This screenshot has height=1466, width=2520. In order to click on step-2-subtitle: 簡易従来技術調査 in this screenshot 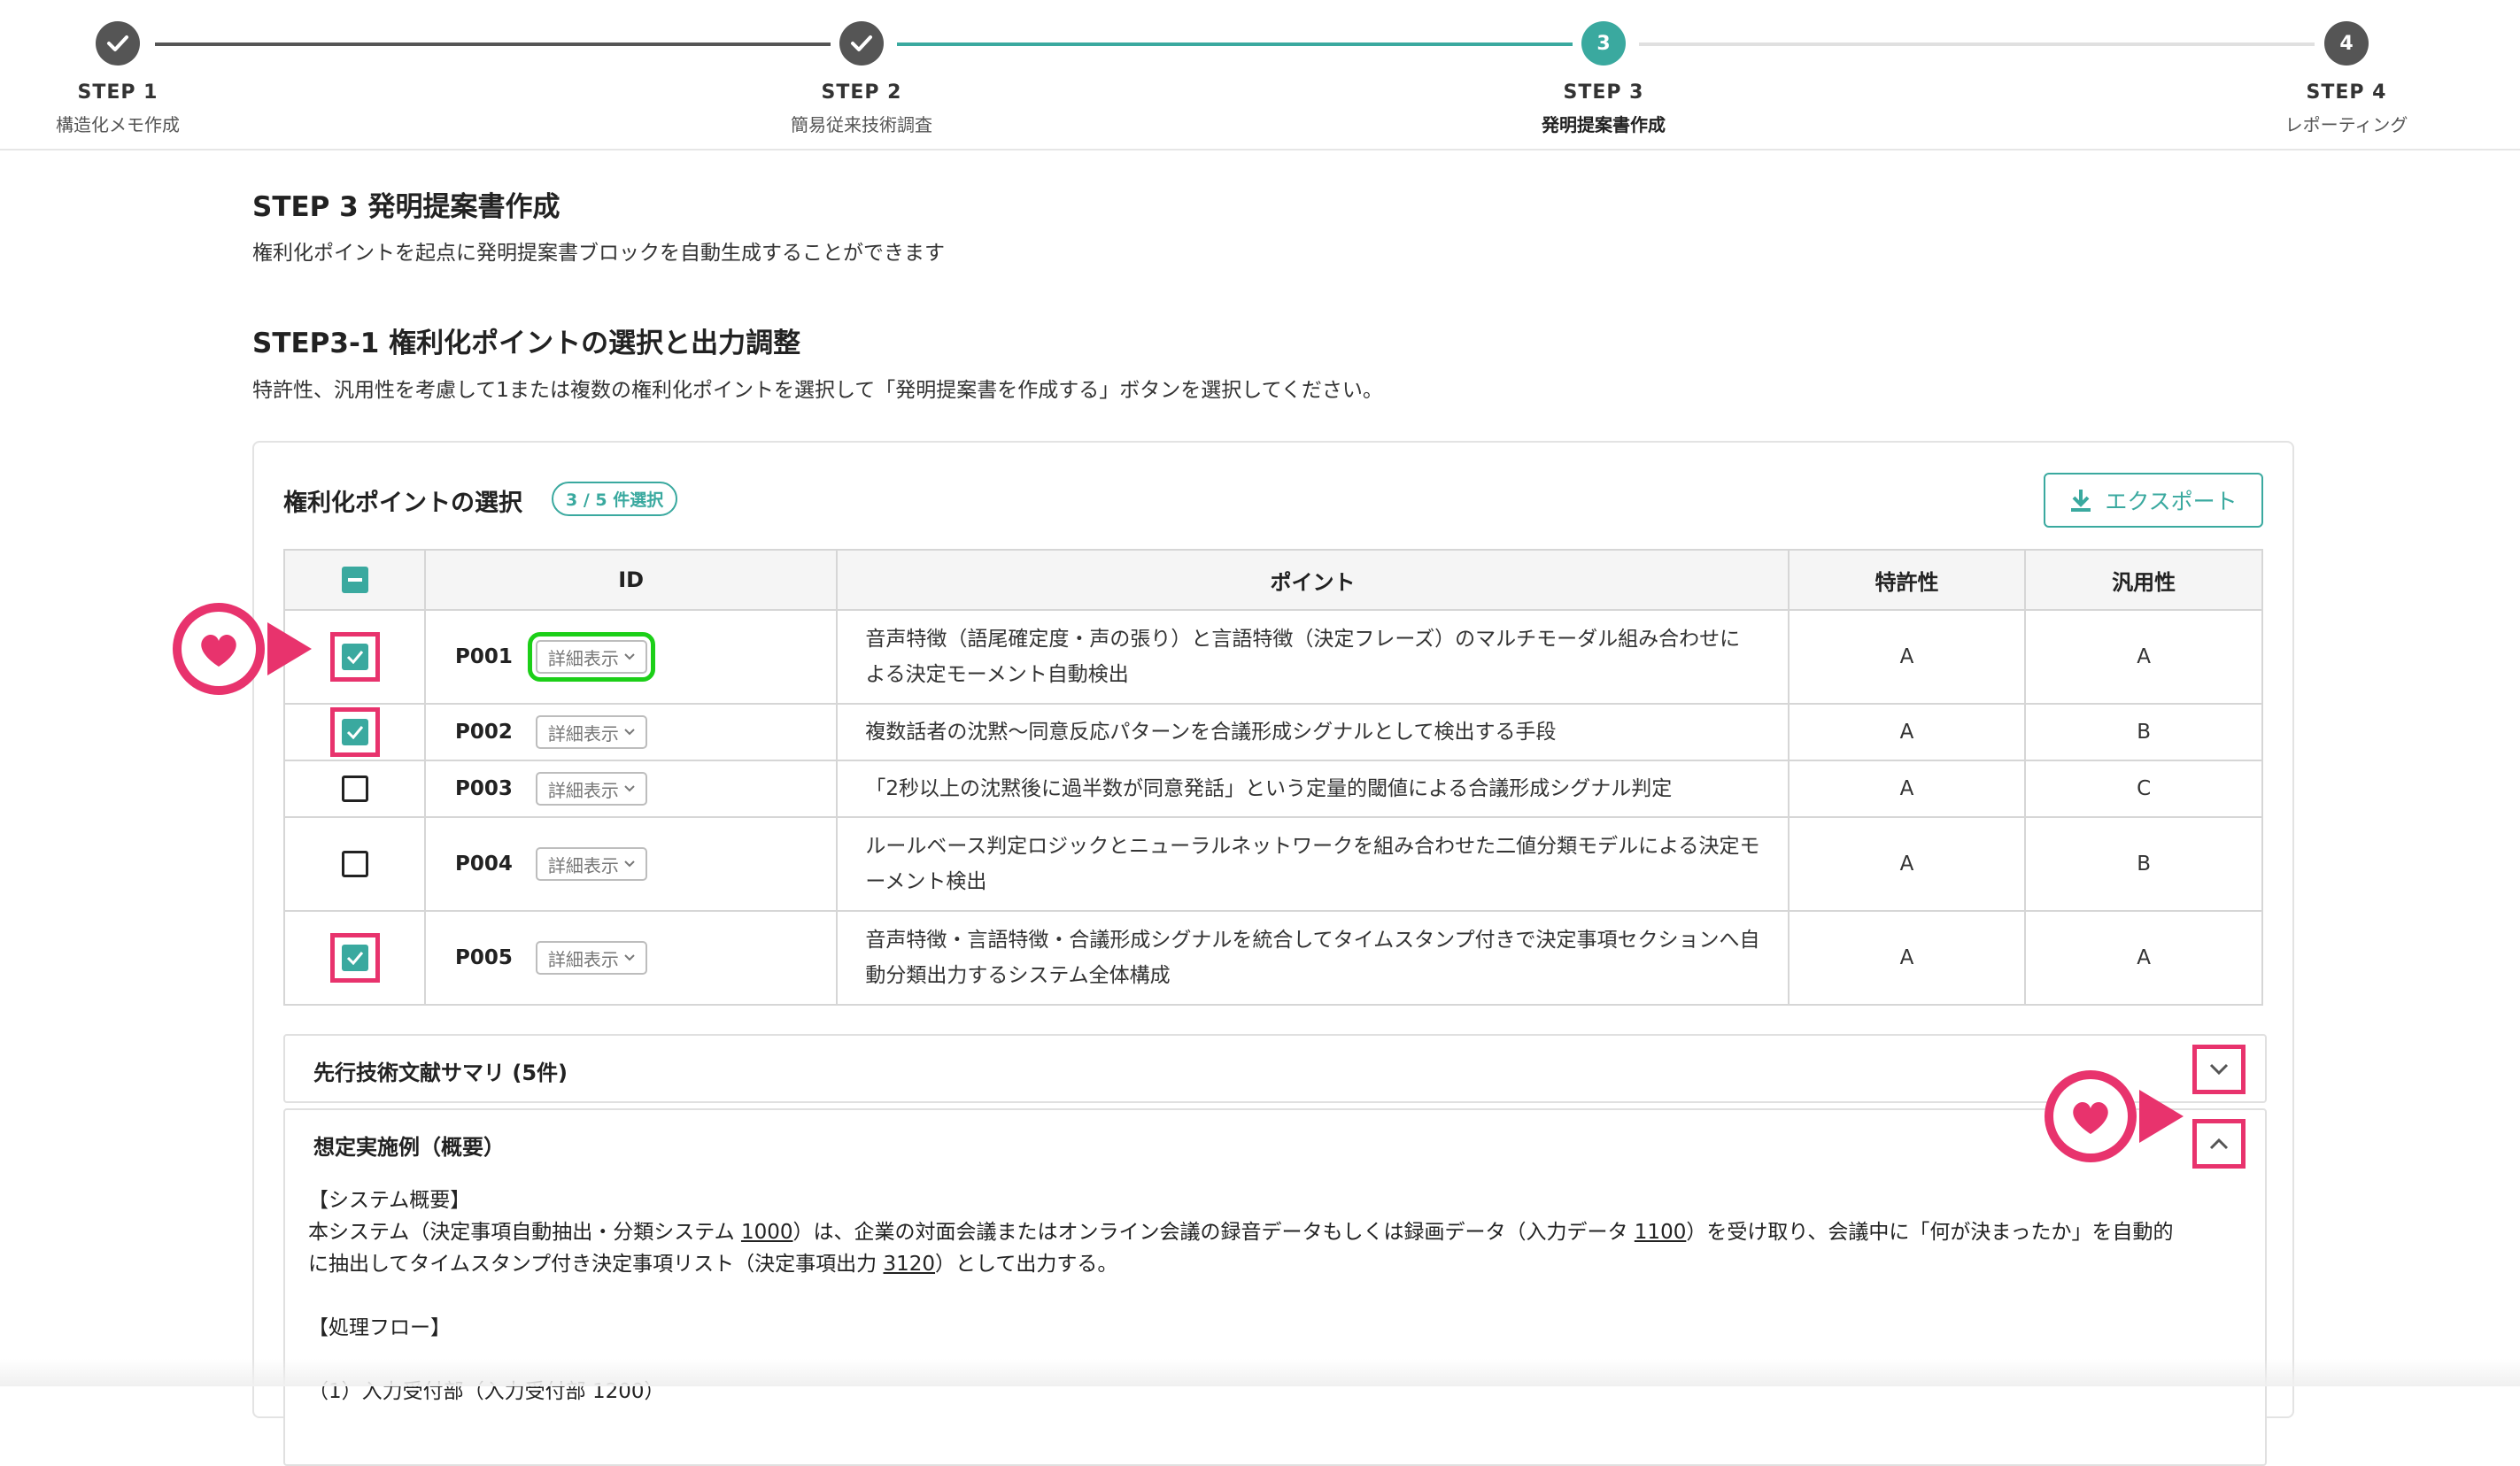, I will do `click(861, 124)`.